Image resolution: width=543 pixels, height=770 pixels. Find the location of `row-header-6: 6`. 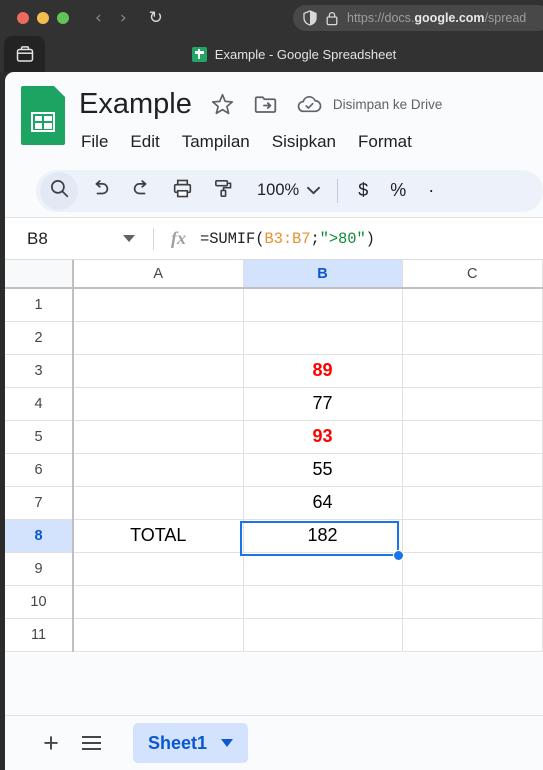

row-header-6: 6 is located at coordinates (39, 470).